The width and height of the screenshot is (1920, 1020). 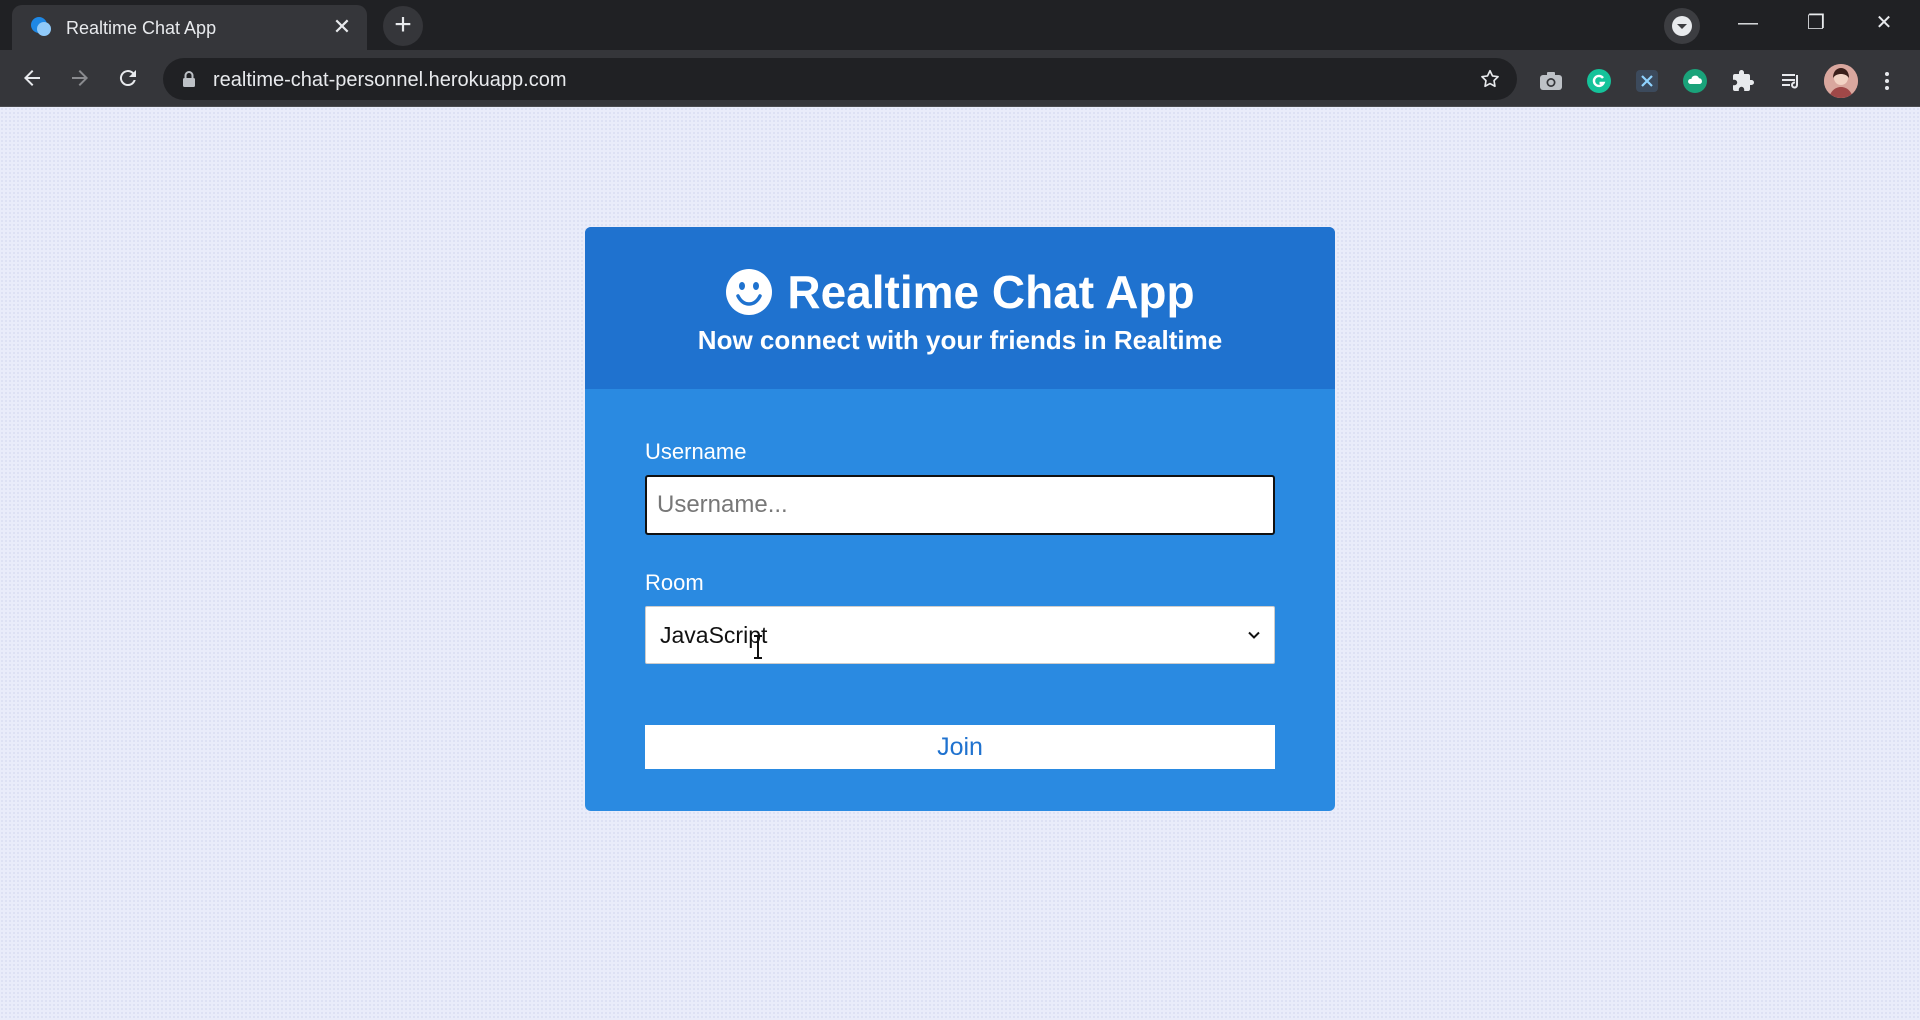 I want to click on browser-tab: Realtime Chat App ✕, so click(x=189, y=27).